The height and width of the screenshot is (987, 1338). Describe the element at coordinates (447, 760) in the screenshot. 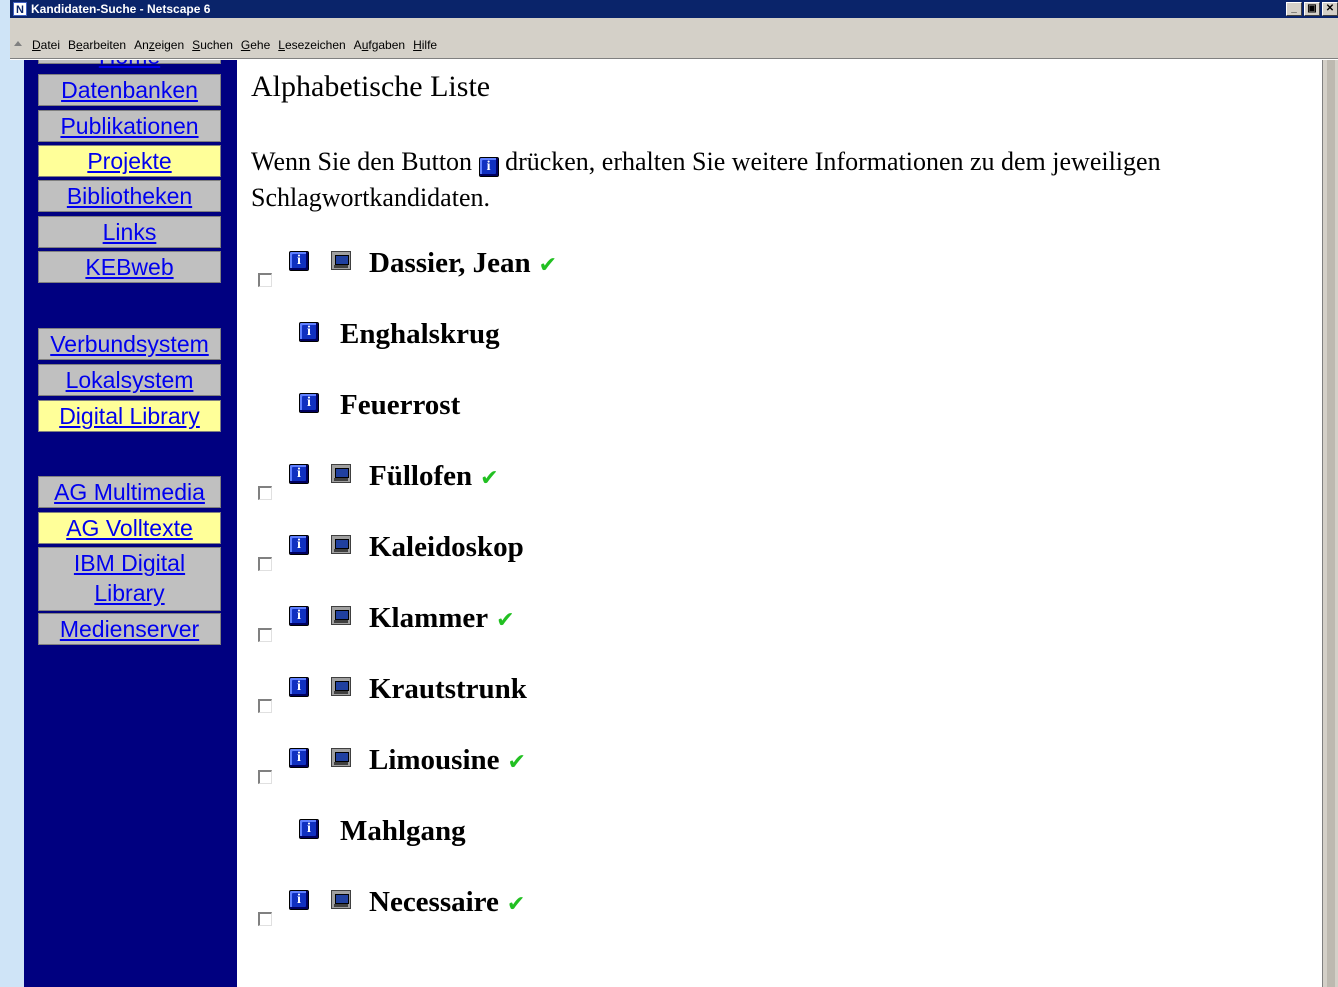

I see `candidate-label: Limousine ✔` at that location.